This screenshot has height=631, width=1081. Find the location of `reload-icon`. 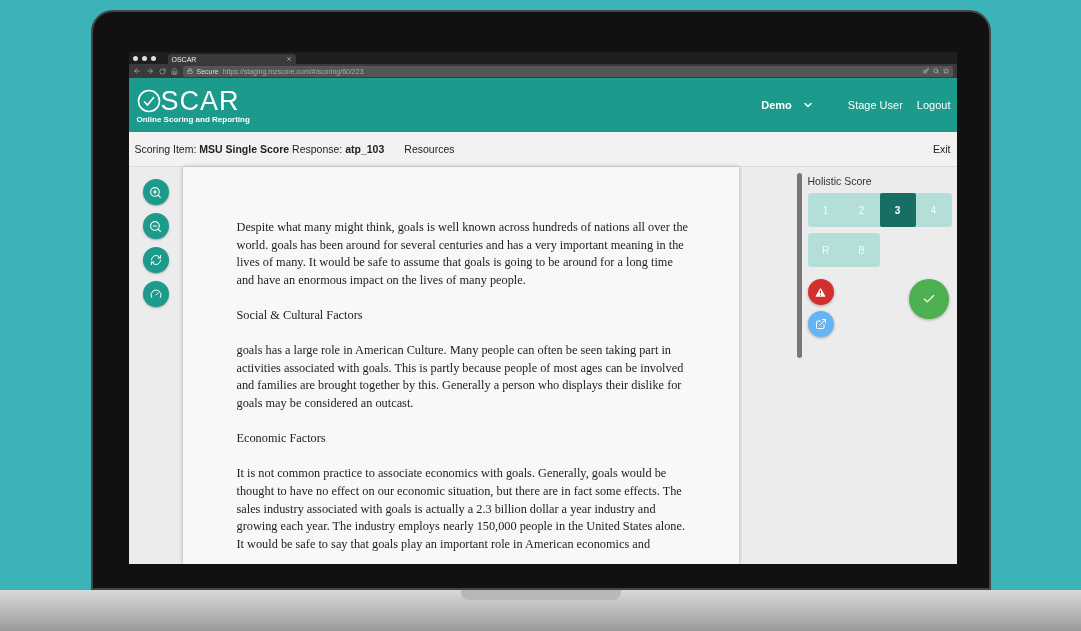

reload-icon is located at coordinates (162, 71).